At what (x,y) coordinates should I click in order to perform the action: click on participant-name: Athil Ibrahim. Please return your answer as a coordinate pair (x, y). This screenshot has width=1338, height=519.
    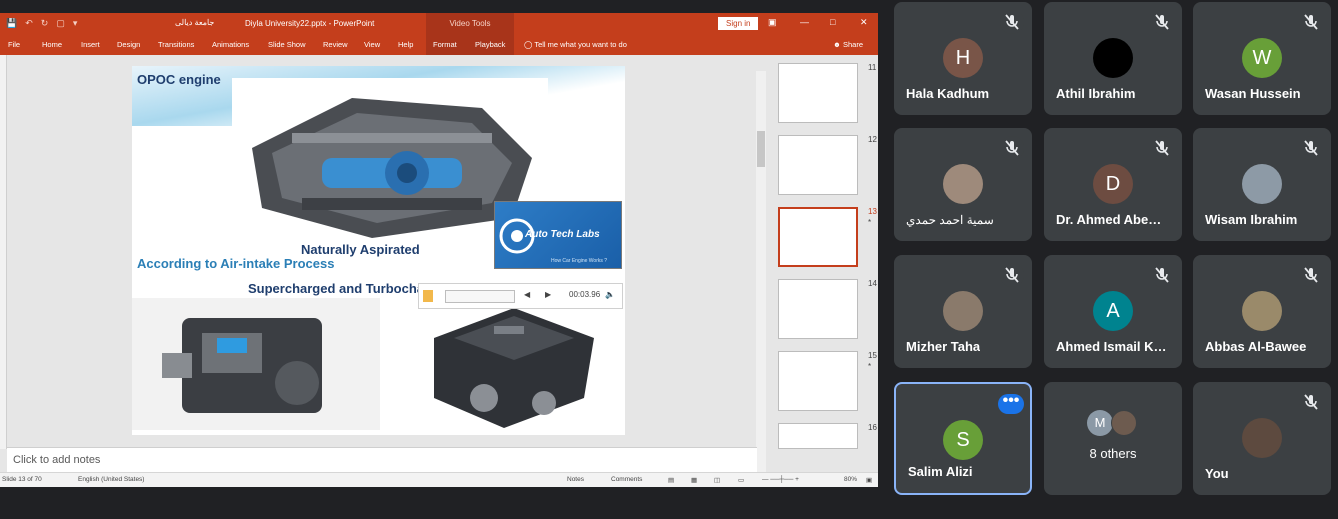
    Looking at the image, I should click on (1096, 93).